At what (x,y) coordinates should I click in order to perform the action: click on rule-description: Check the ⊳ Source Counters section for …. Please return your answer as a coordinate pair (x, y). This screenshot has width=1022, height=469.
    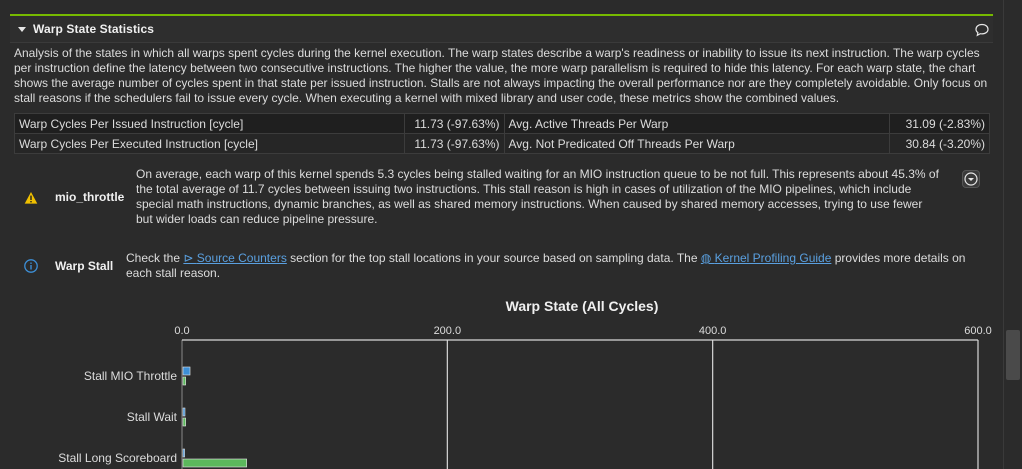
    Looking at the image, I should click on (545, 266).